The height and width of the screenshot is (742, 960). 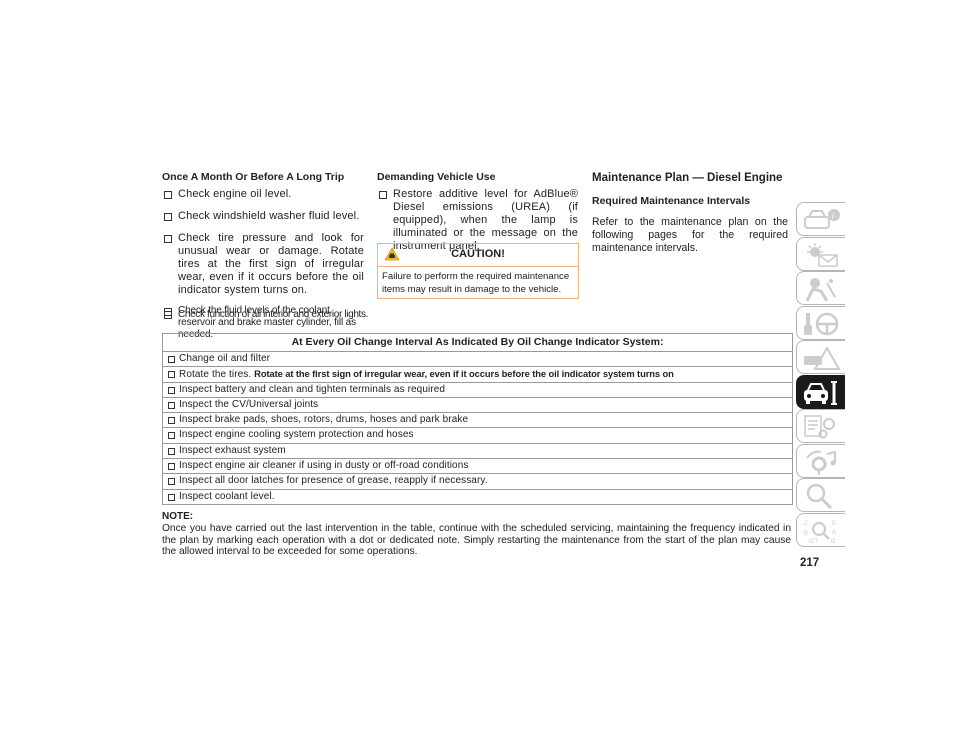 I want to click on svg-text: Z, so click(x=806, y=524).